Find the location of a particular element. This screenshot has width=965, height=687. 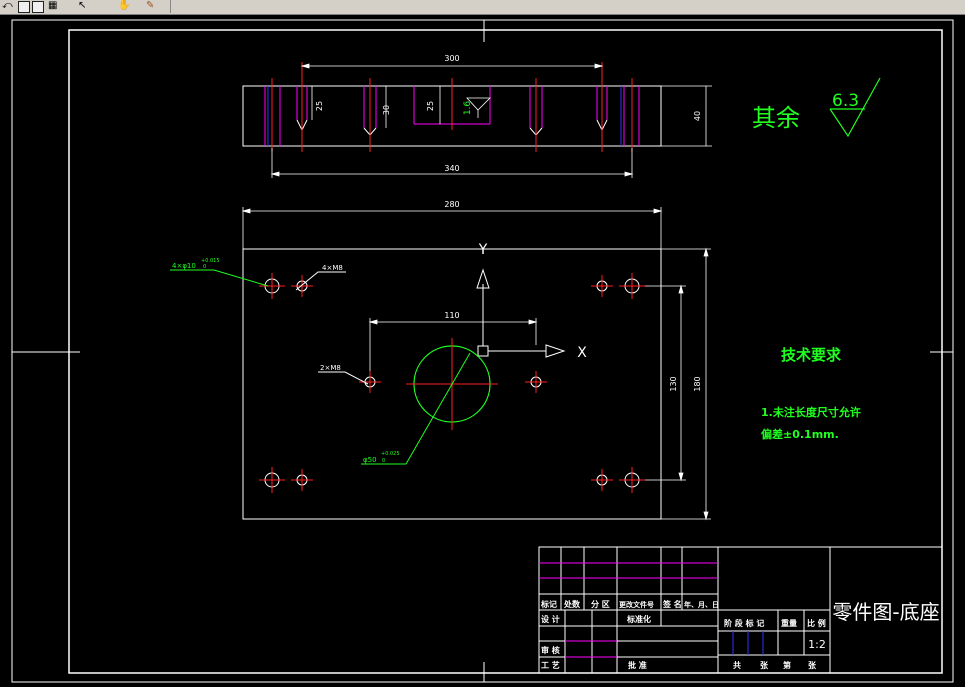

plan-centerlines is located at coordinates (452, 383).